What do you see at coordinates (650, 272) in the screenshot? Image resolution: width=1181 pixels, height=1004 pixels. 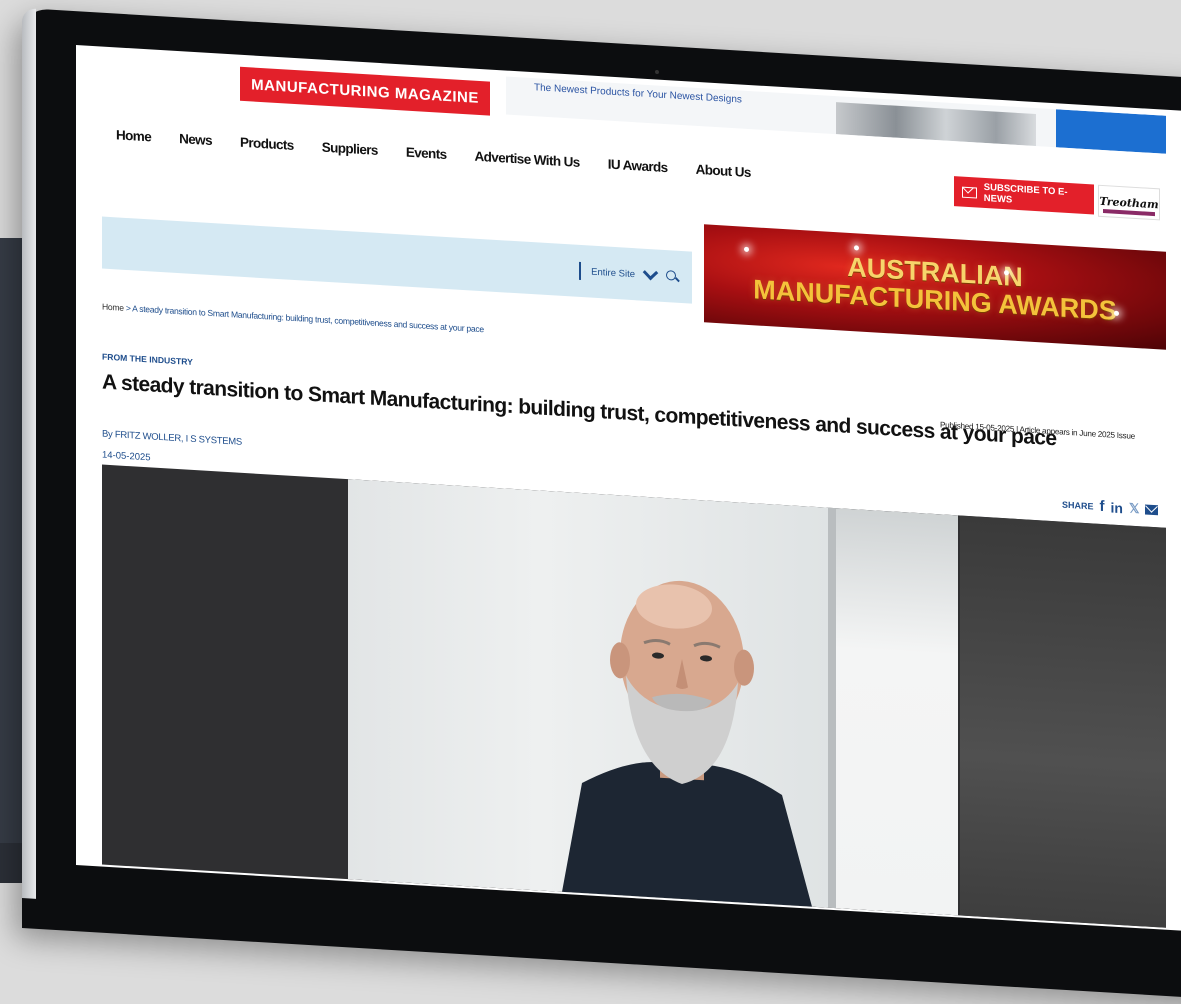 I see `chevron-down-icon` at bounding box center [650, 272].